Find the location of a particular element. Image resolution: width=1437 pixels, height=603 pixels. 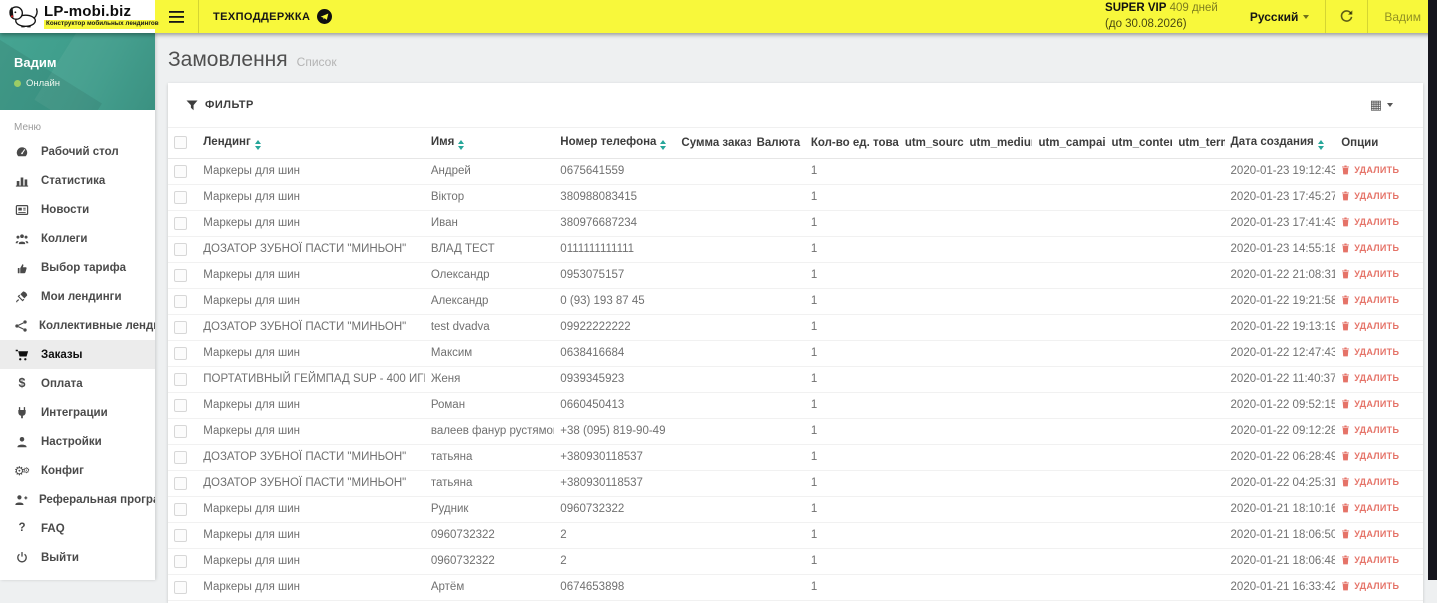

cell-qty: 1 is located at coordinates (851, 431).